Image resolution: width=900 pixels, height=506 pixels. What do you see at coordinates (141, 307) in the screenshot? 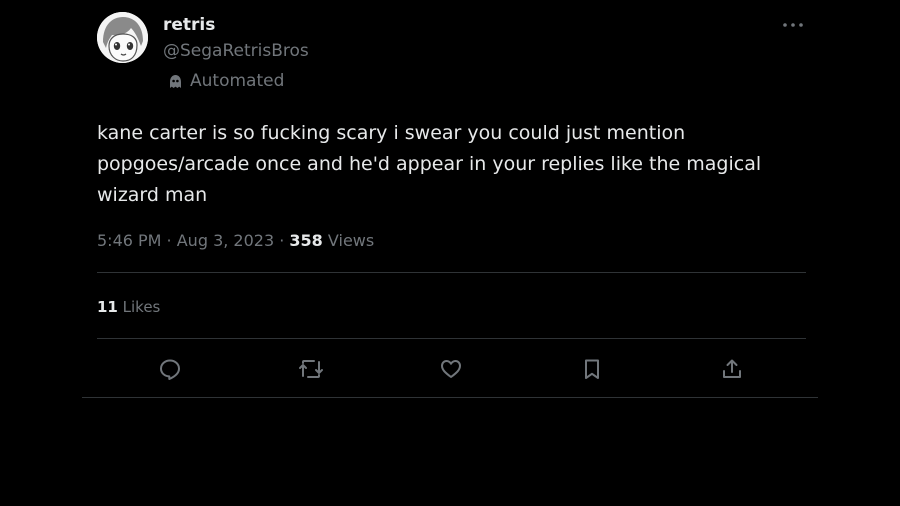
I see `likes-label: Likes` at bounding box center [141, 307].